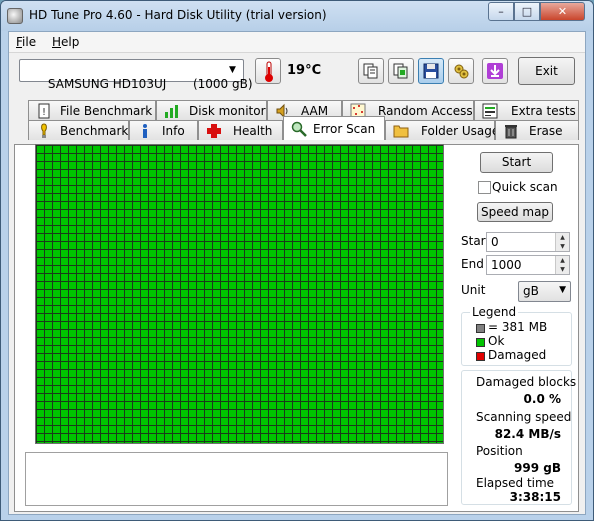 This screenshot has height=521, width=594. I want to click on copy-text-button, so click(371, 71).